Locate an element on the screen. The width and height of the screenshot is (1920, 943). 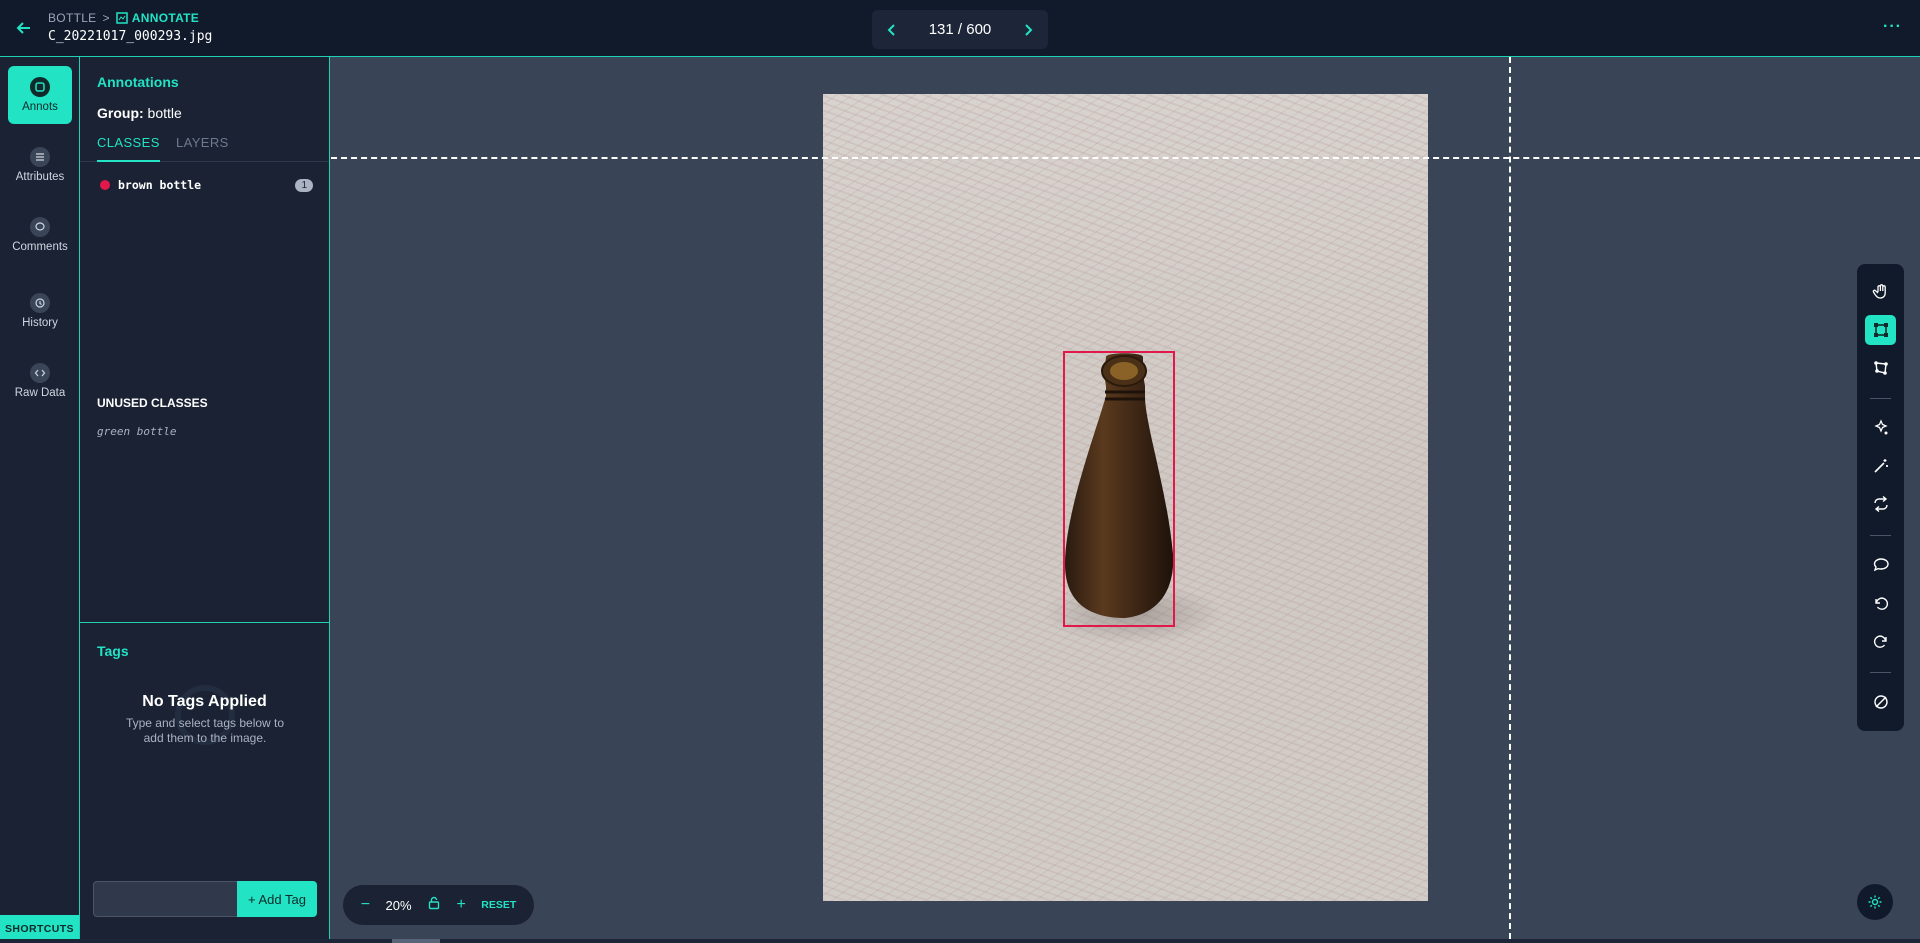
hand-tool-icon is located at coordinates (1880, 292).